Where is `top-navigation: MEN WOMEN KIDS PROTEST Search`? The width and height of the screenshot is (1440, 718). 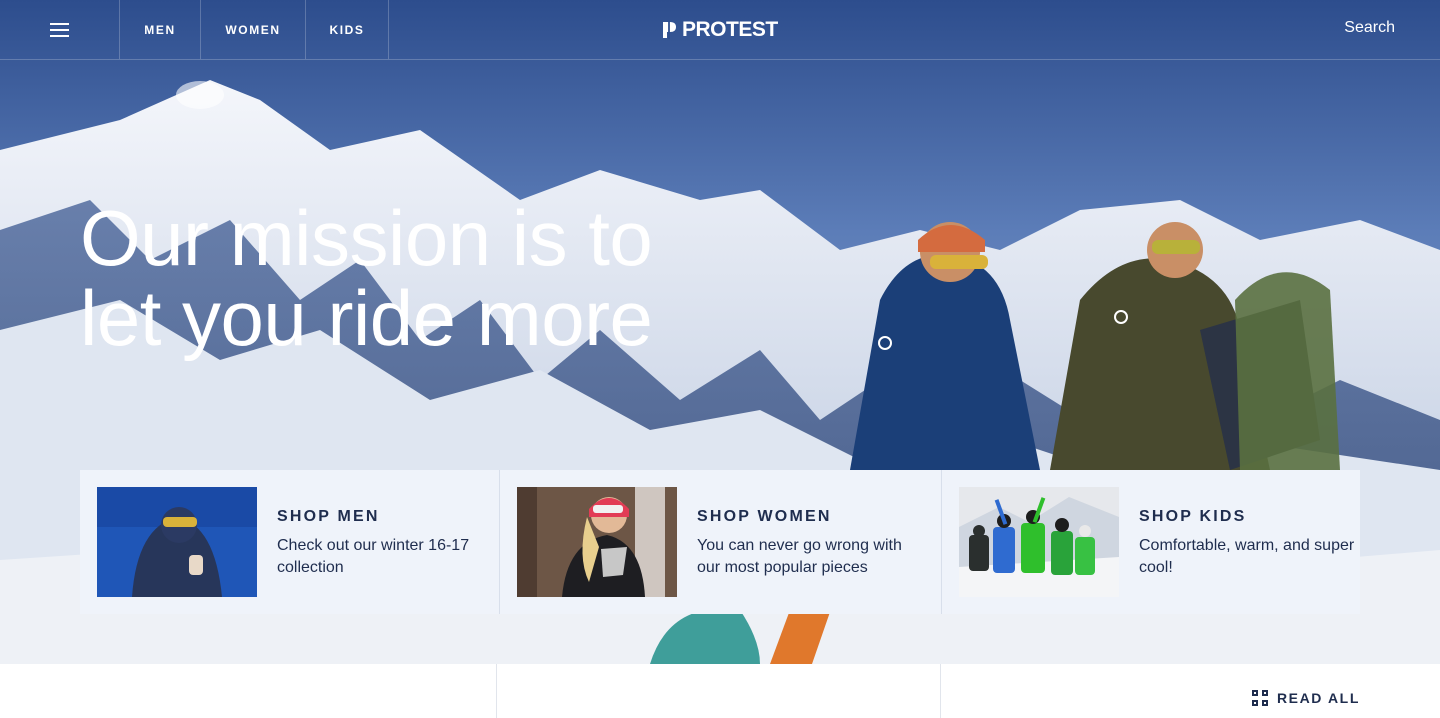 top-navigation: MEN WOMEN KIDS PROTEST Search is located at coordinates (720, 30).